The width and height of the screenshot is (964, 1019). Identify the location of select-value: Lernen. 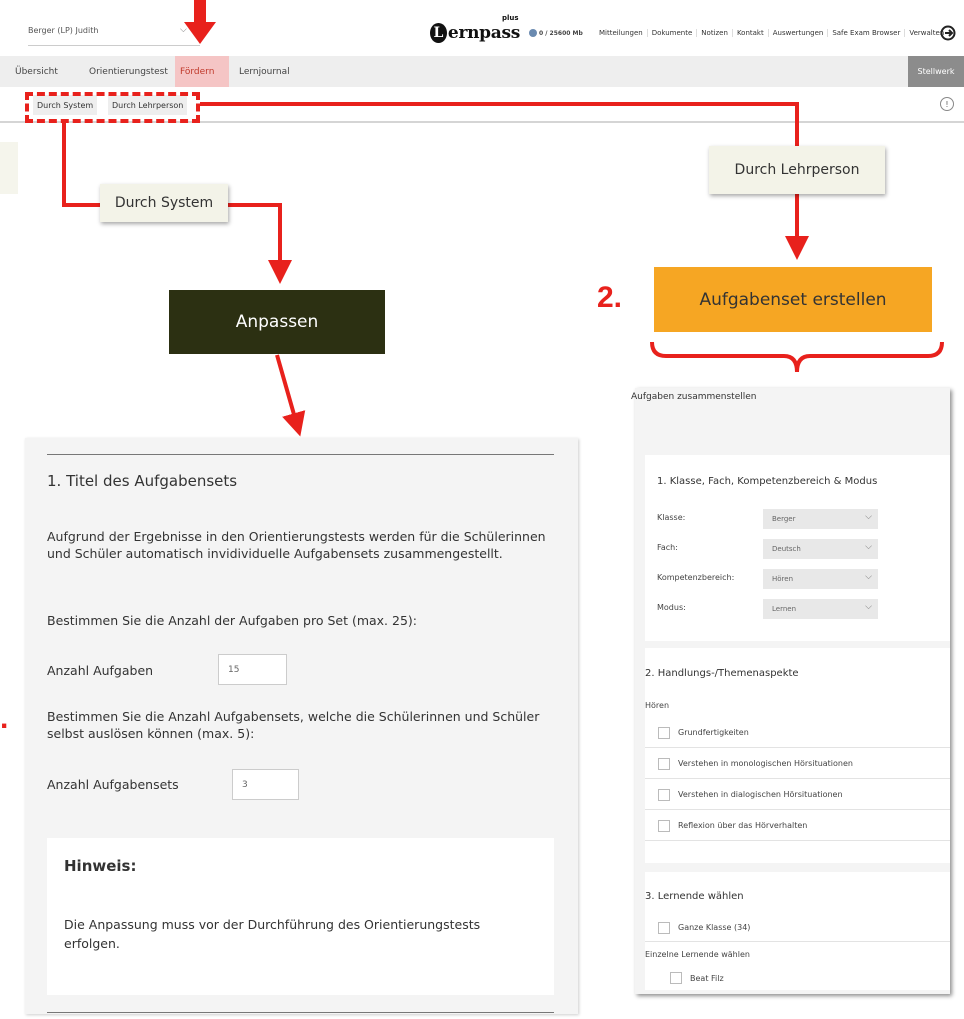
(784, 609).